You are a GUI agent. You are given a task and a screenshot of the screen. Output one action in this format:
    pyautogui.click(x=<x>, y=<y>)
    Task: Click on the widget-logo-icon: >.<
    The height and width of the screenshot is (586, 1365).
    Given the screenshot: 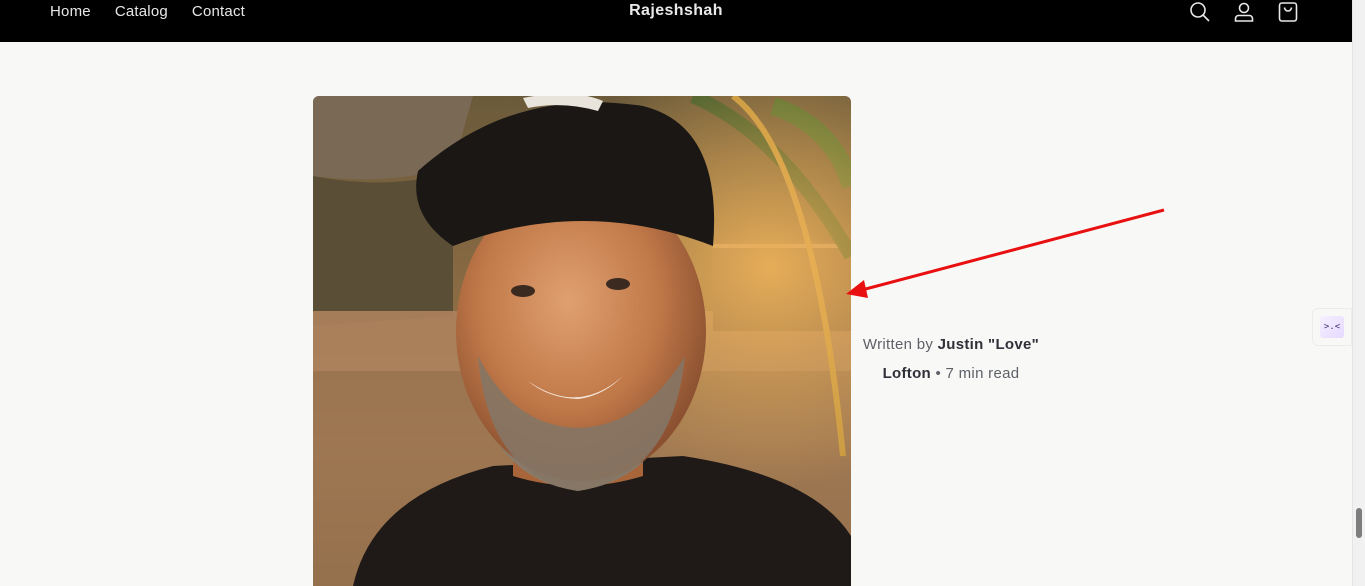 What is the action you would take?
    pyautogui.click(x=1332, y=327)
    